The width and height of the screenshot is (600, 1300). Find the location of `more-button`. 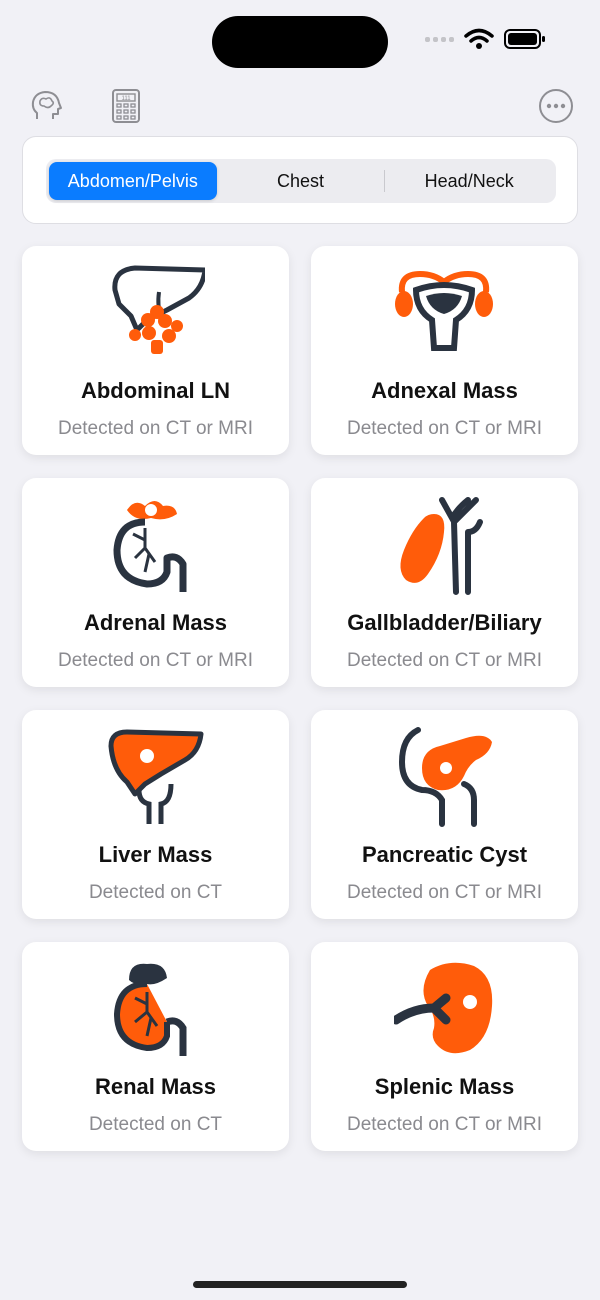

more-button is located at coordinates (556, 106).